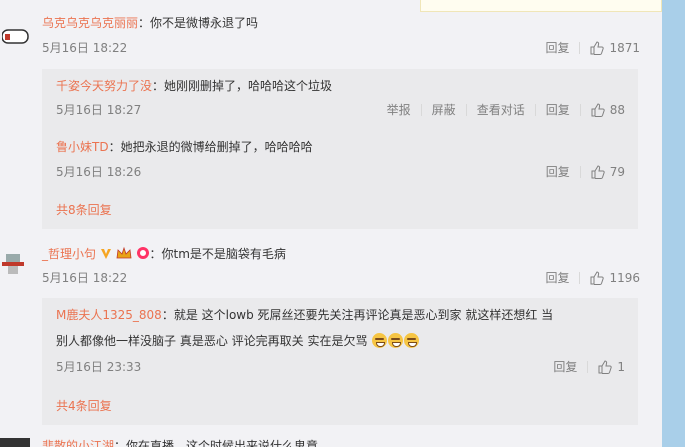 The height and width of the screenshot is (447, 685). Describe the element at coordinates (217, 254) in the screenshot. I see `comment-content: ：你tm是不是脑袋有毛病` at that location.